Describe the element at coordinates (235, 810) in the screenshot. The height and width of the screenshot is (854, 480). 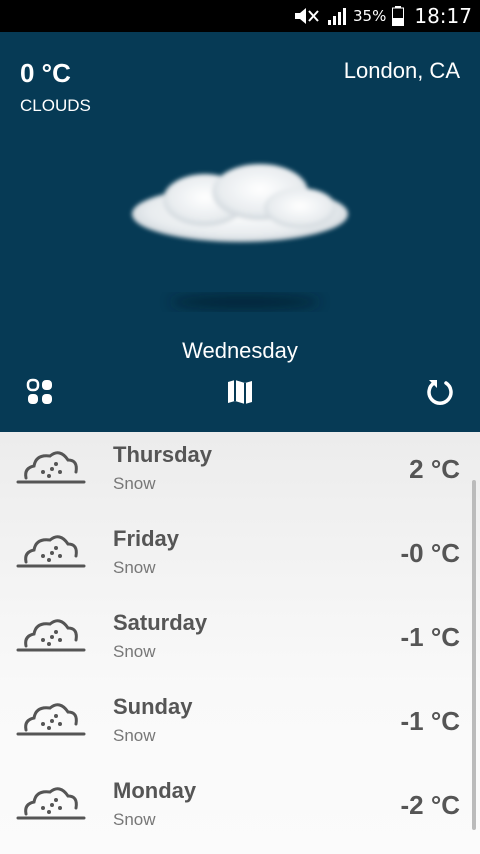
I see `forecast-row: Monday Snow -2 °C` at that location.